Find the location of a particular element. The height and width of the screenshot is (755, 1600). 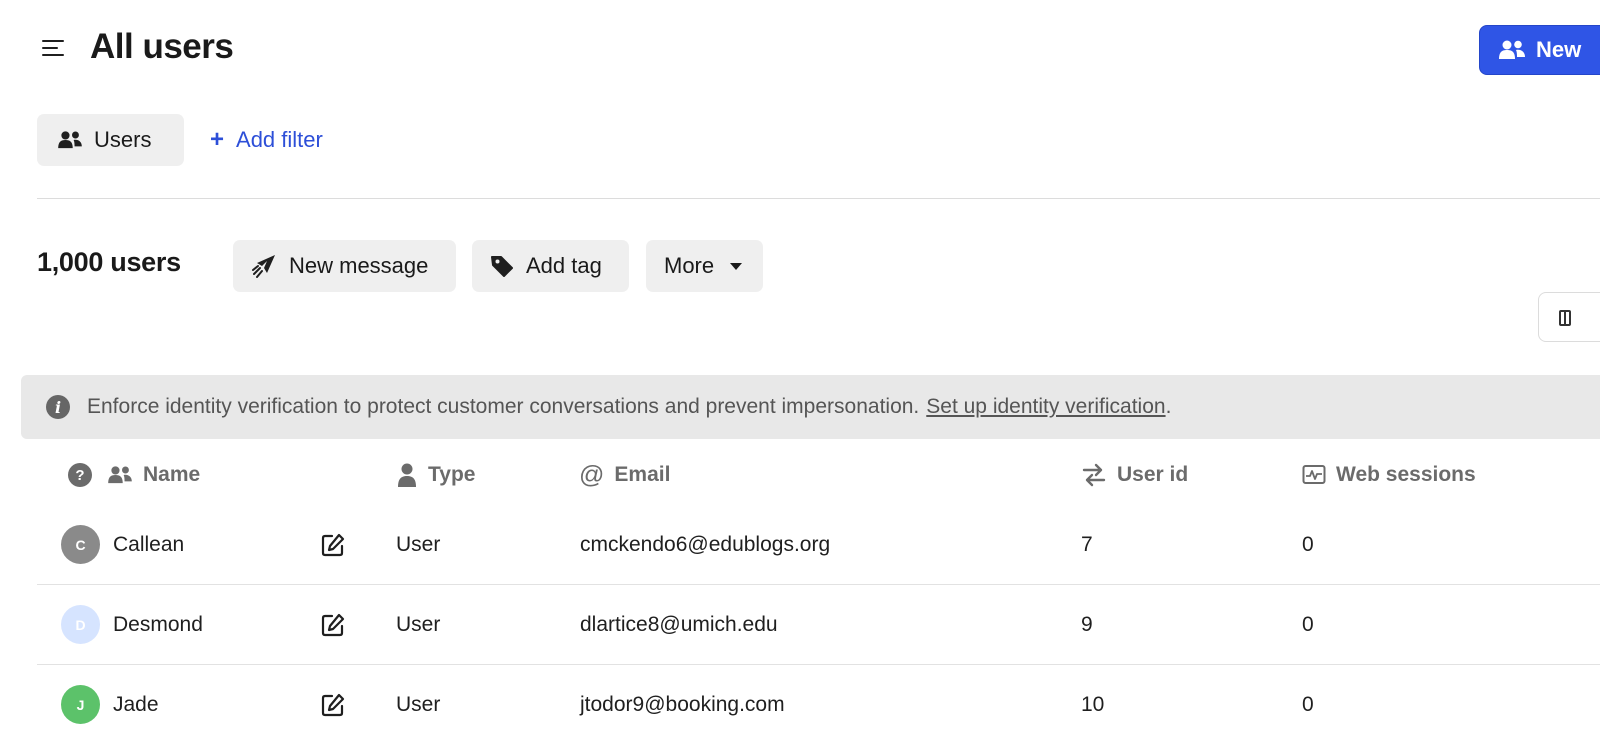

banner-trailing: . is located at coordinates (1168, 406).